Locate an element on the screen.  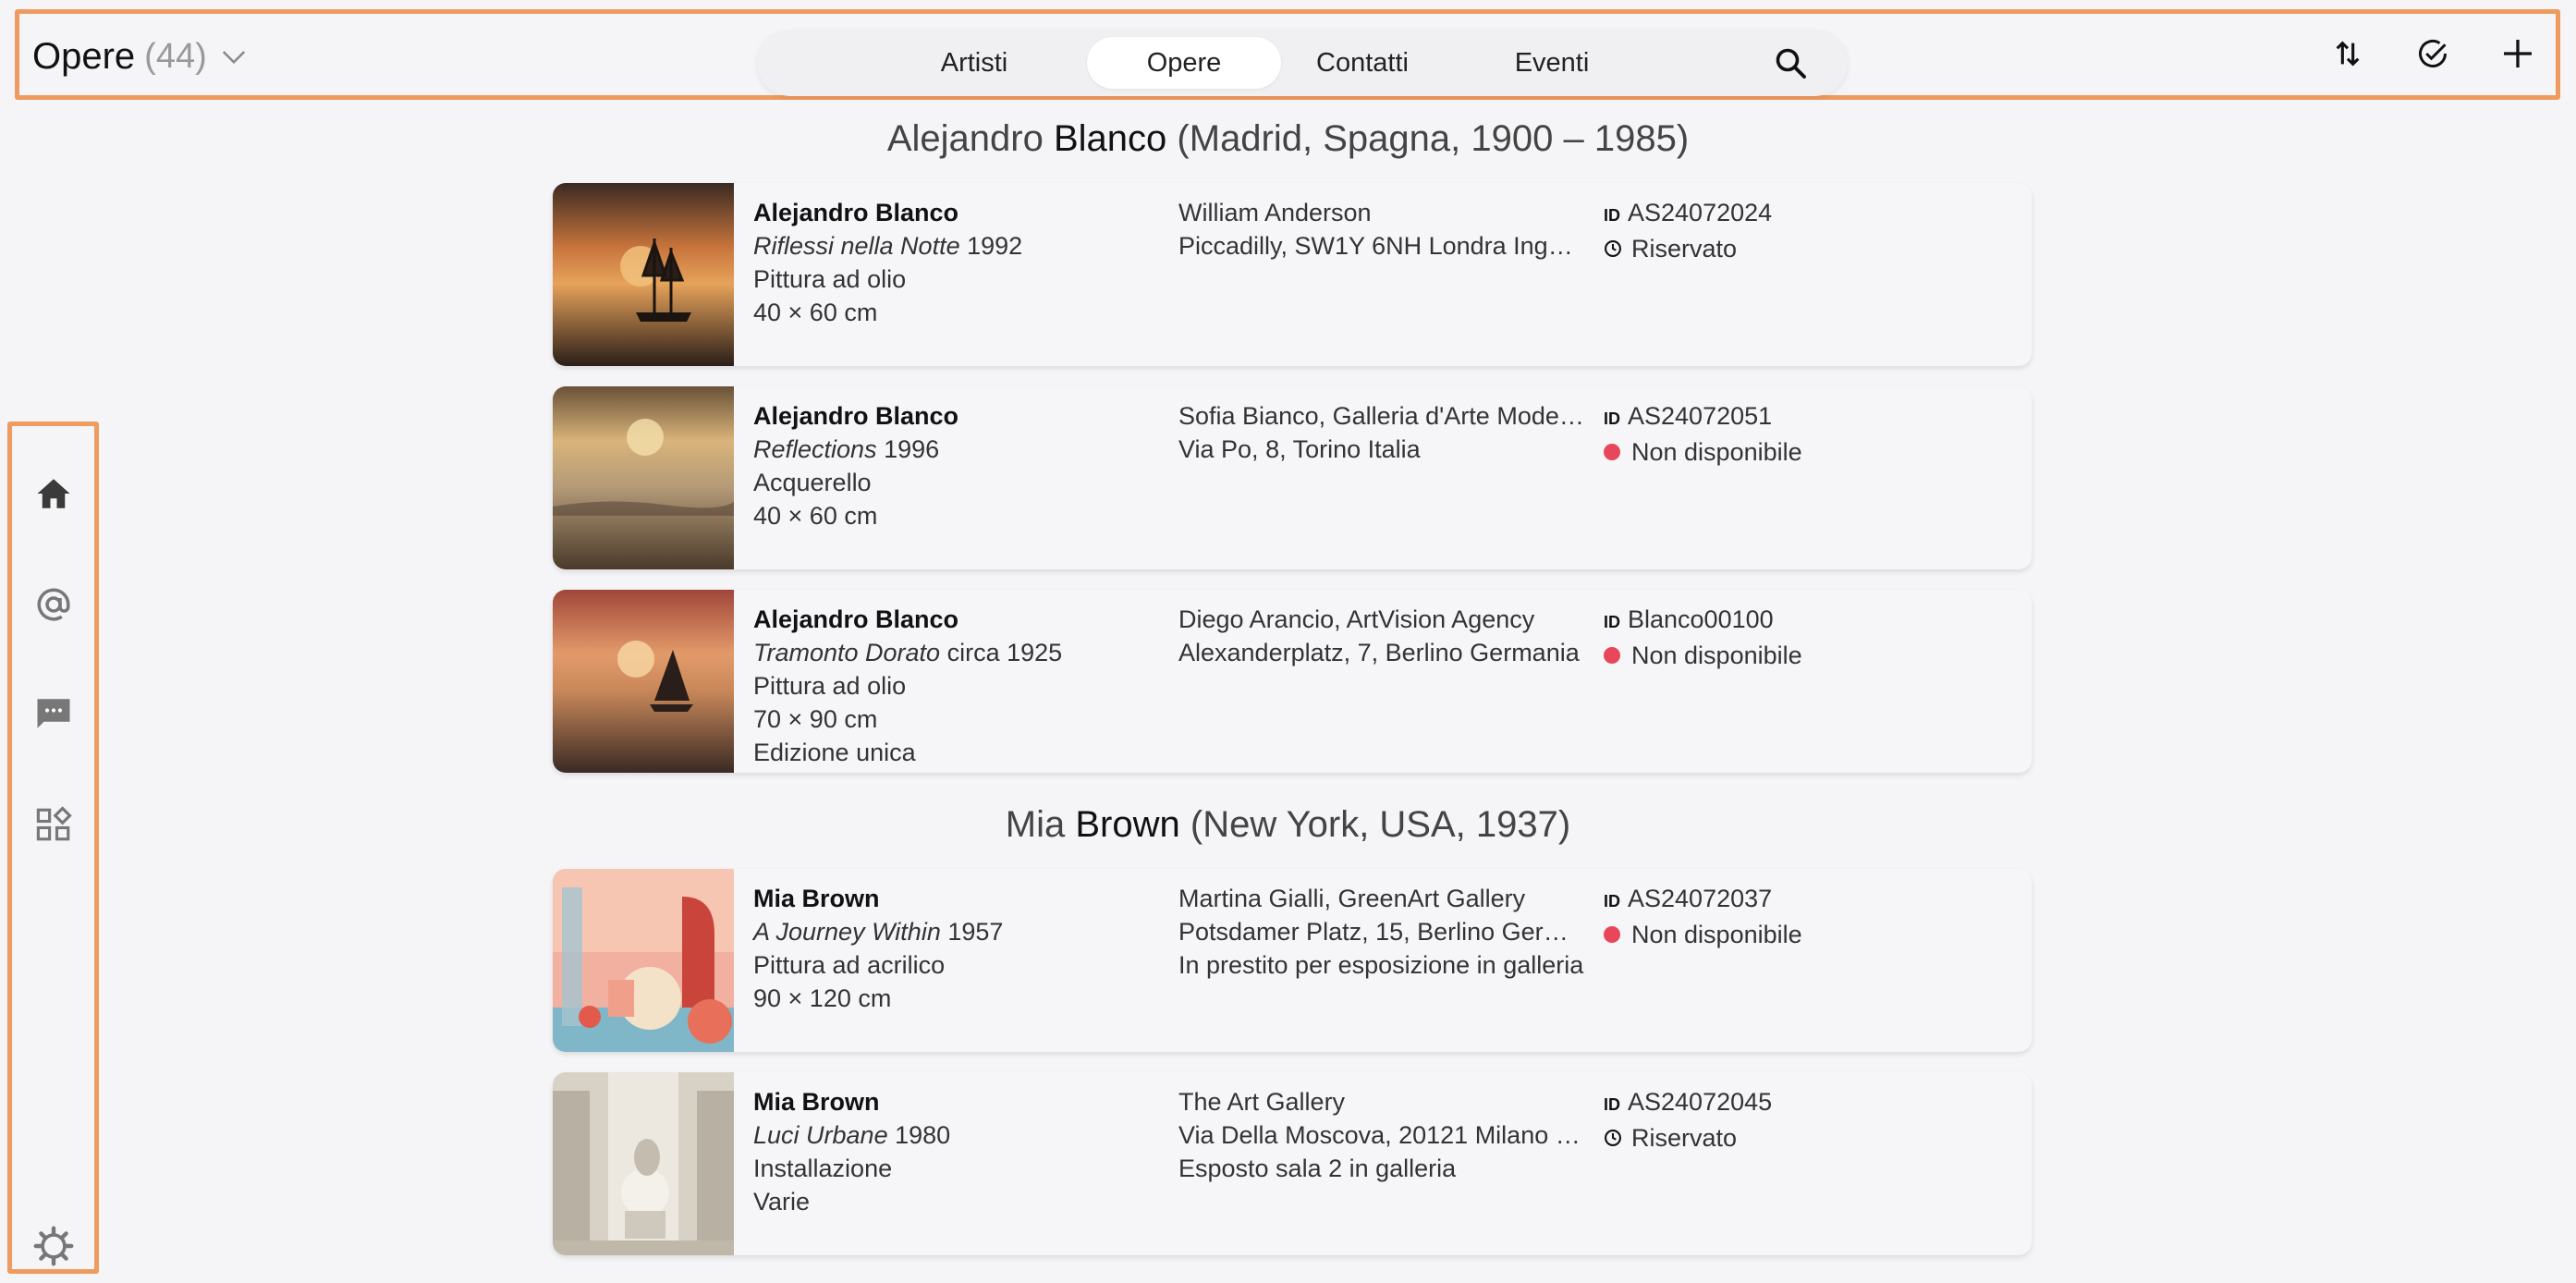
artwork-title: Reflections is located at coordinates (815, 449).